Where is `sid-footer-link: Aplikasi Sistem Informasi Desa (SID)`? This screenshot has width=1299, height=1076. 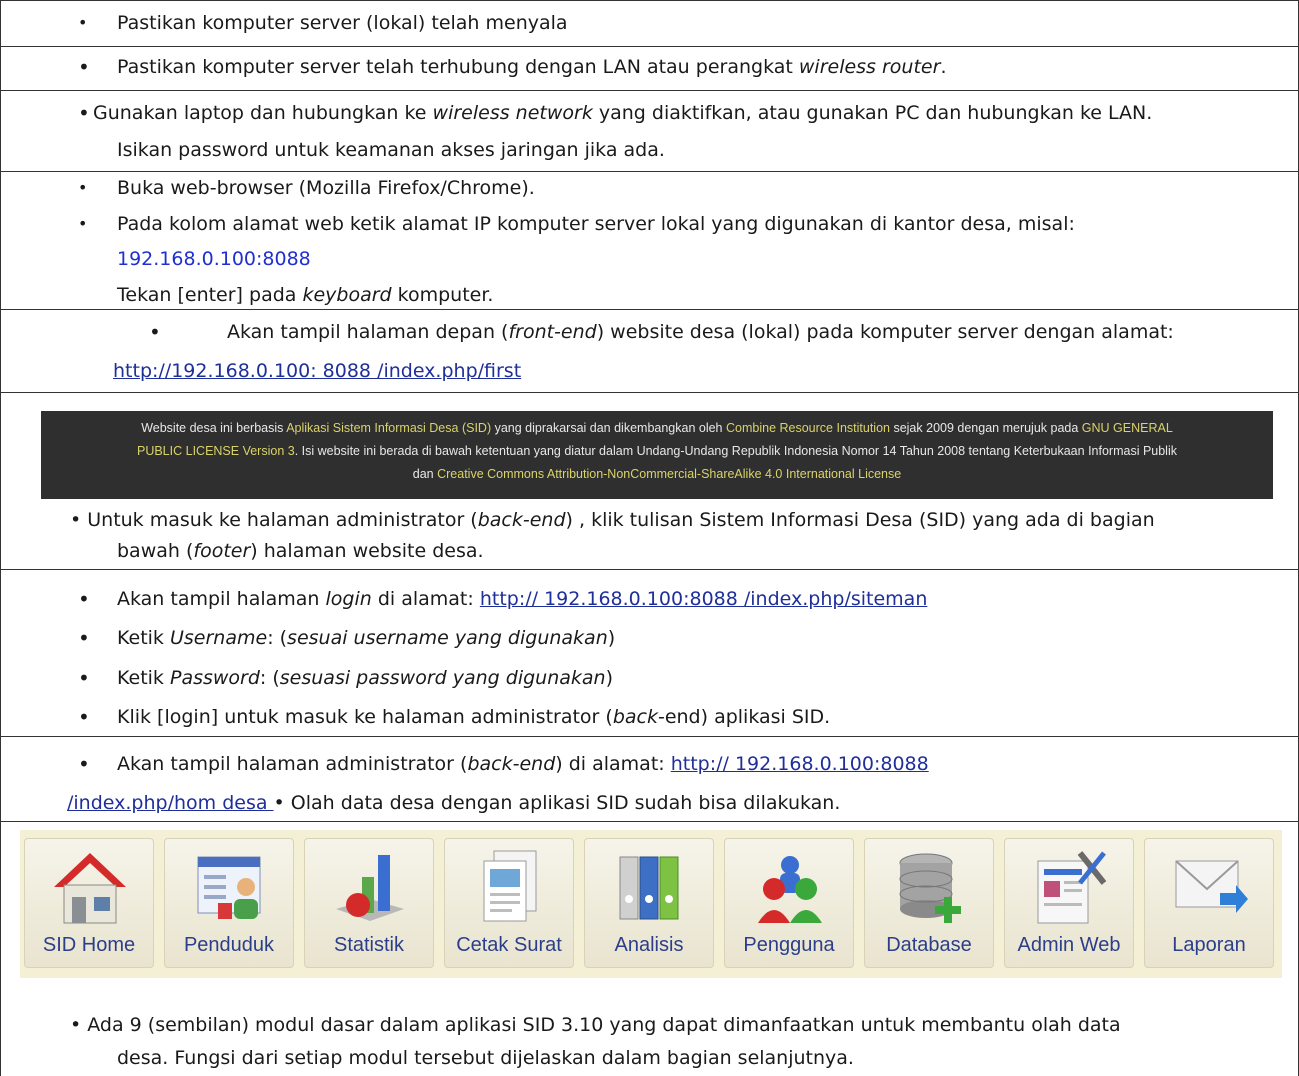 sid-footer-link: Aplikasi Sistem Informasi Desa (SID) is located at coordinates (388, 428).